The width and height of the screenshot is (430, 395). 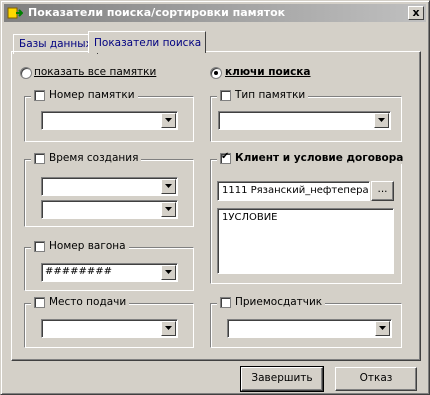 I want to click on client-contract-label: Клиент и условие договора, so click(x=319, y=158).